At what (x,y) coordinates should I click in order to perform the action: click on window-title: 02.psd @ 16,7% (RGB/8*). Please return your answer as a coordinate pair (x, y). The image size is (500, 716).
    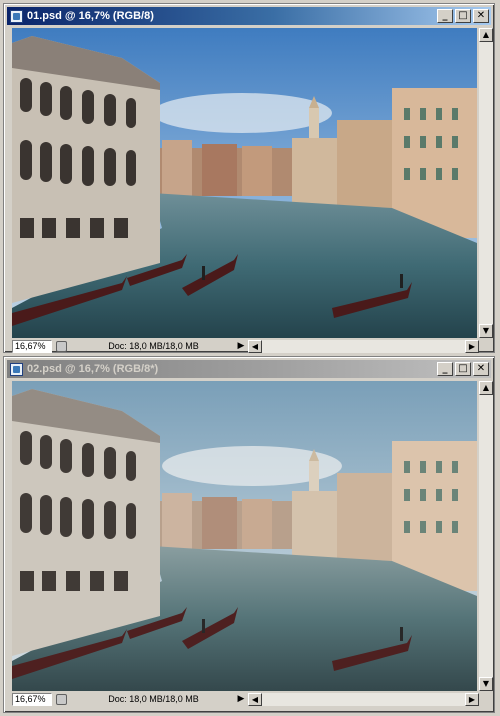
    Looking at the image, I should click on (93, 369).